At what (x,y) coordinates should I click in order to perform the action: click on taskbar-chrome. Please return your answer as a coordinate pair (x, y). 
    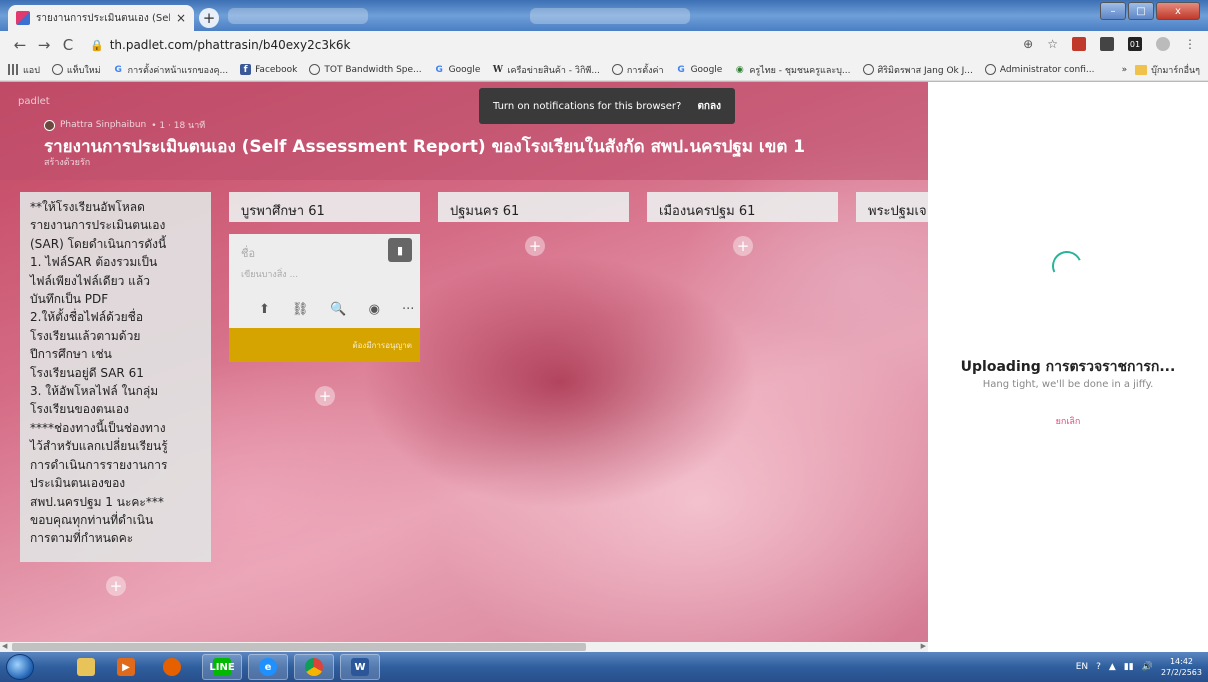
    Looking at the image, I should click on (314, 667).